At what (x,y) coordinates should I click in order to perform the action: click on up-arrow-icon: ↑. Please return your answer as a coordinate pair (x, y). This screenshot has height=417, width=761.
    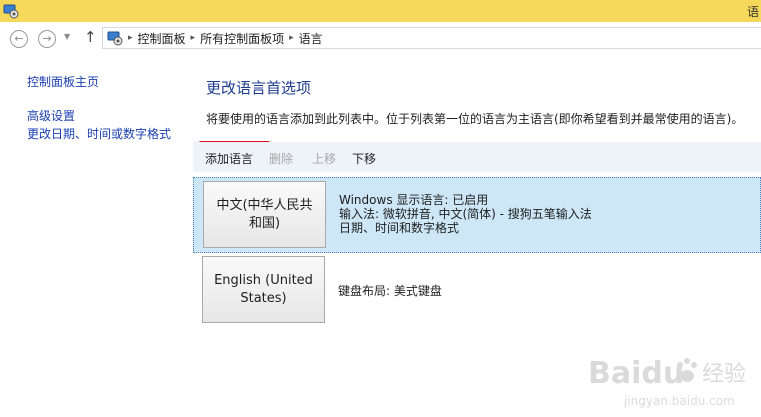
    Looking at the image, I should click on (90, 37).